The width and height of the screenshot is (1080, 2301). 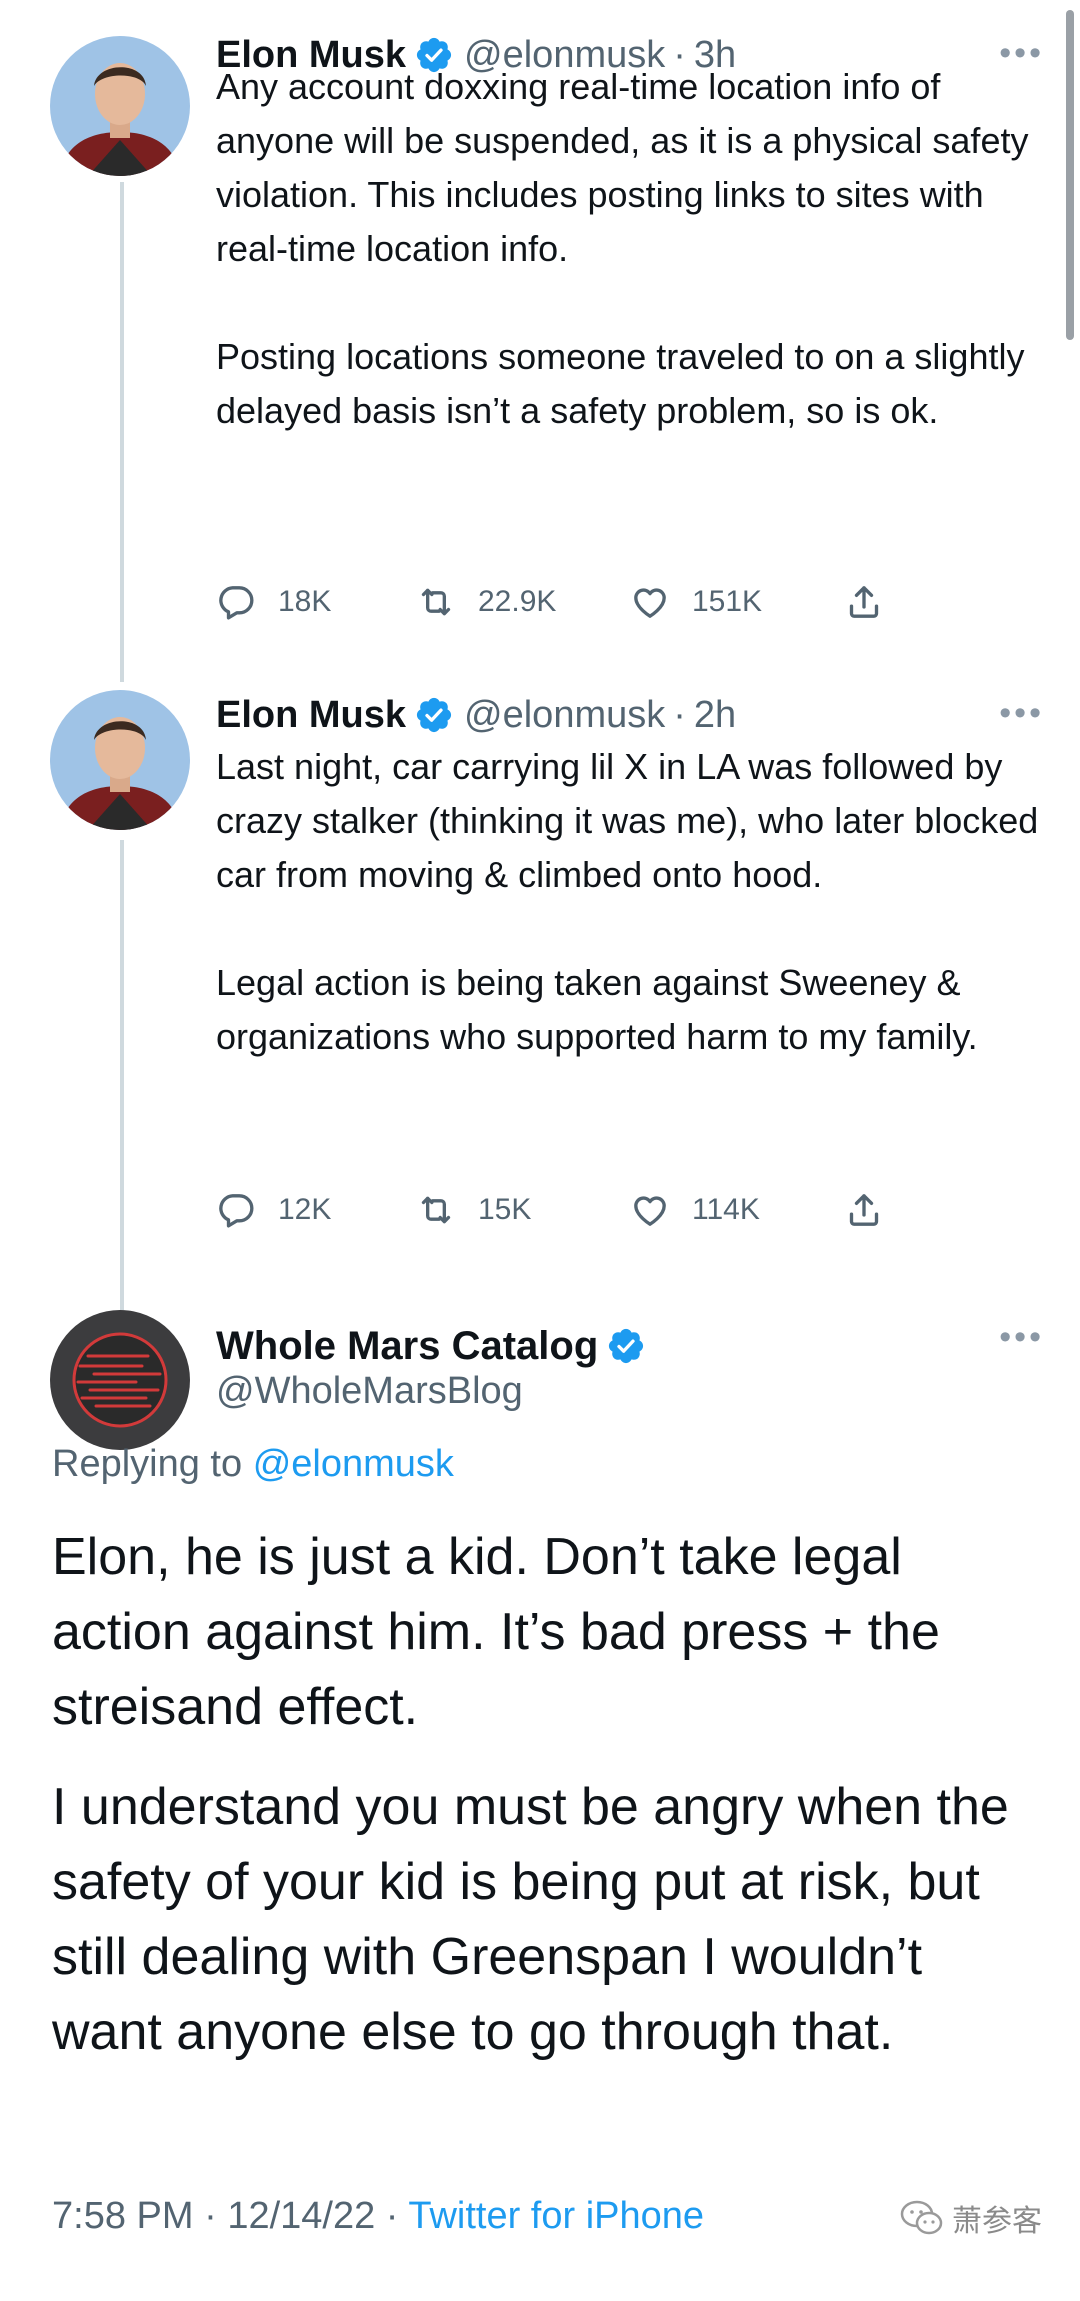 I want to click on watermark: 萧参客, so click(x=971, y=2218).